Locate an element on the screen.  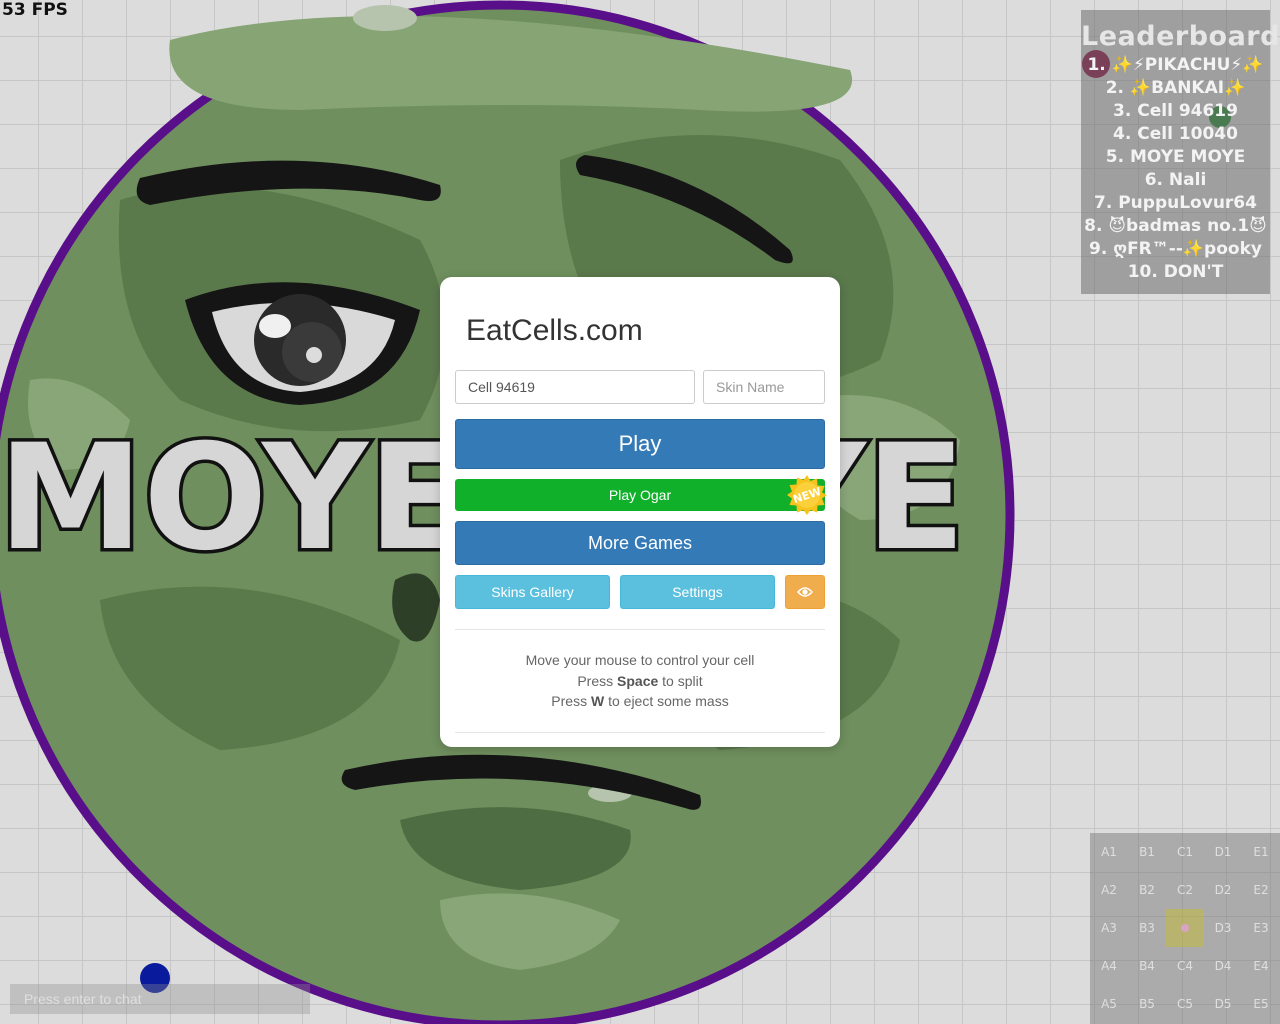
instruction-split: Press Space to split is located at coordinates (640, 680).